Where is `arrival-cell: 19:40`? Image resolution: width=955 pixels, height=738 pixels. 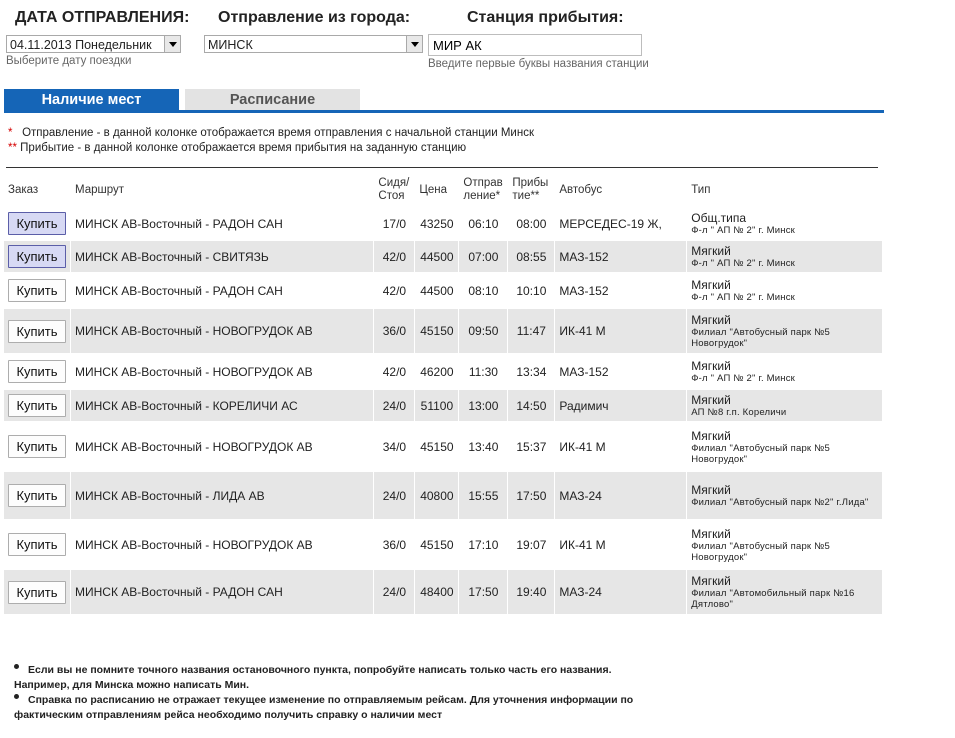 arrival-cell: 19:40 is located at coordinates (532, 592).